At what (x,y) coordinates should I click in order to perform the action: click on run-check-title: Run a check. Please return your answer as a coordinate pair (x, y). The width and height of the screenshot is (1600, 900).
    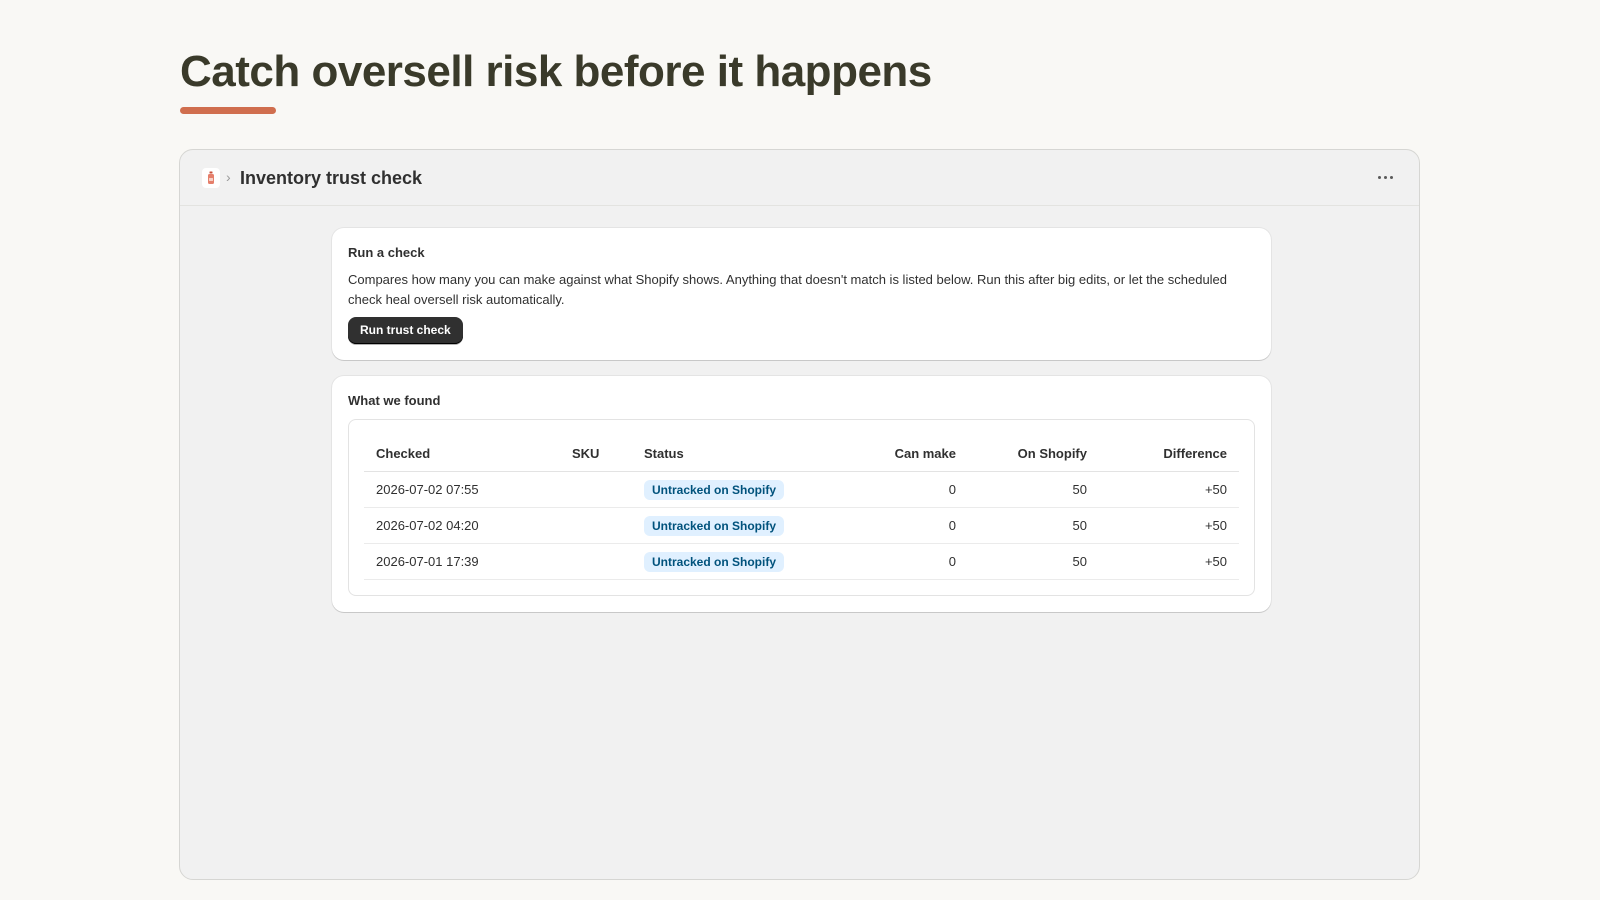
    Looking at the image, I should click on (386, 252).